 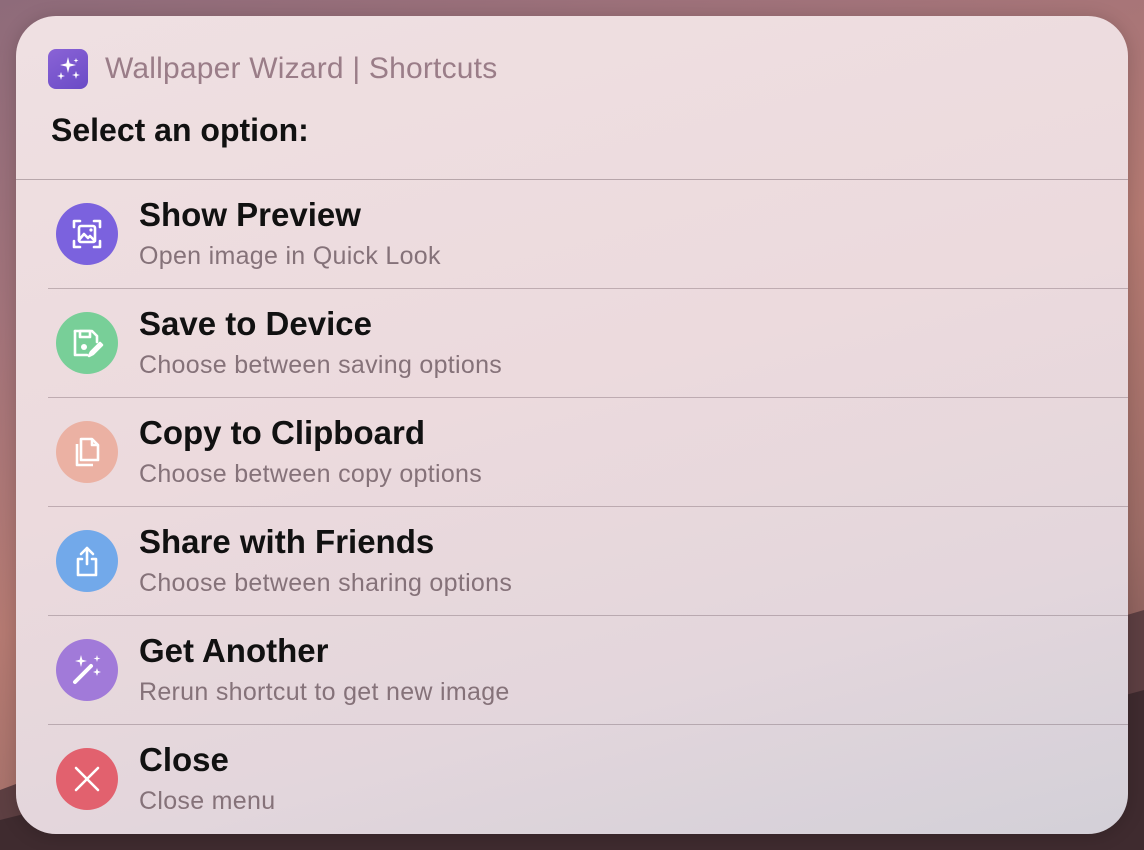 I want to click on option-title: Close, so click(x=184, y=759).